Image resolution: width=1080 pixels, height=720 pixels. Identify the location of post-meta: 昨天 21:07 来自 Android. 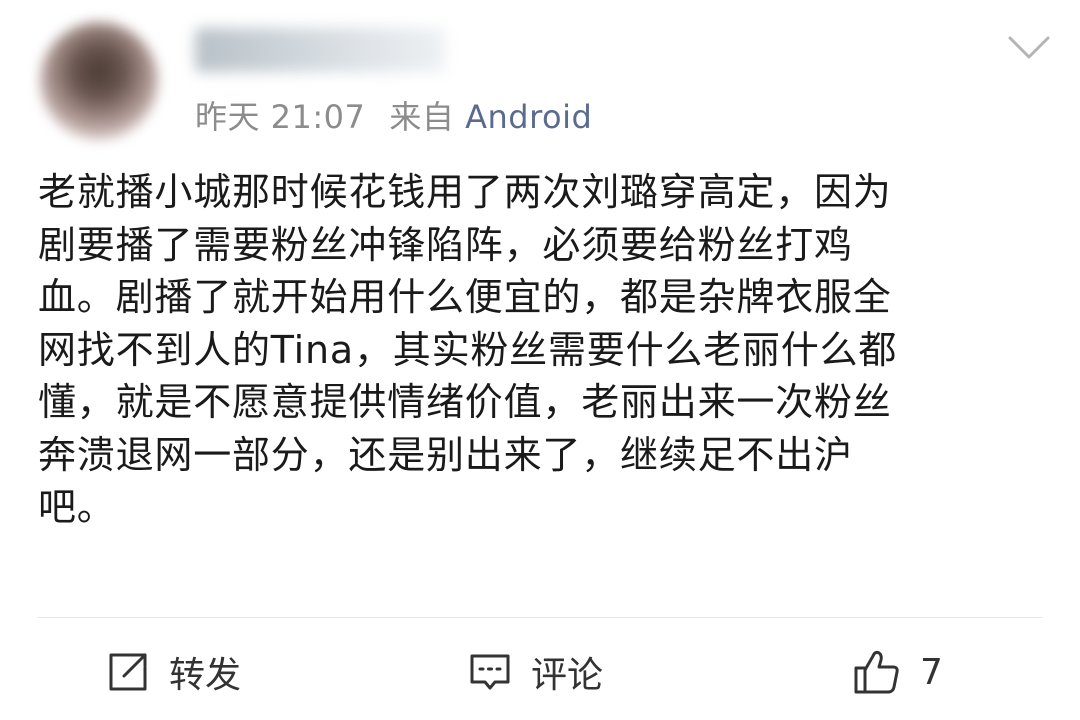
(393, 115).